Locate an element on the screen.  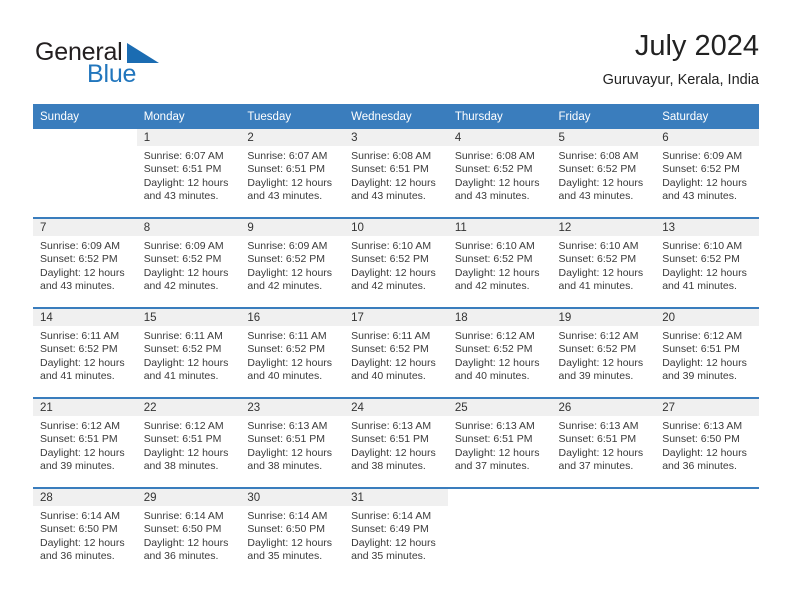
day-number: 12 is located at coordinates (603, 227).